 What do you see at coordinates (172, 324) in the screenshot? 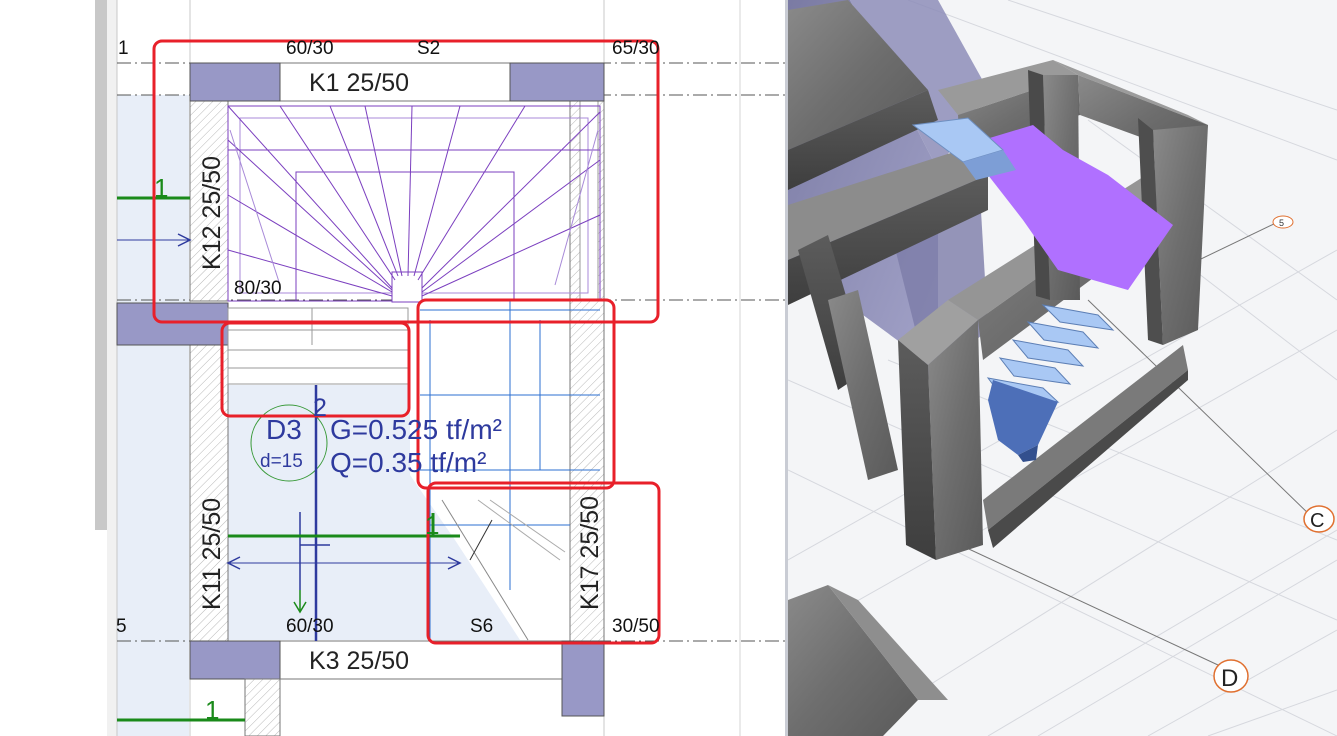
I see `column-mid-left` at bounding box center [172, 324].